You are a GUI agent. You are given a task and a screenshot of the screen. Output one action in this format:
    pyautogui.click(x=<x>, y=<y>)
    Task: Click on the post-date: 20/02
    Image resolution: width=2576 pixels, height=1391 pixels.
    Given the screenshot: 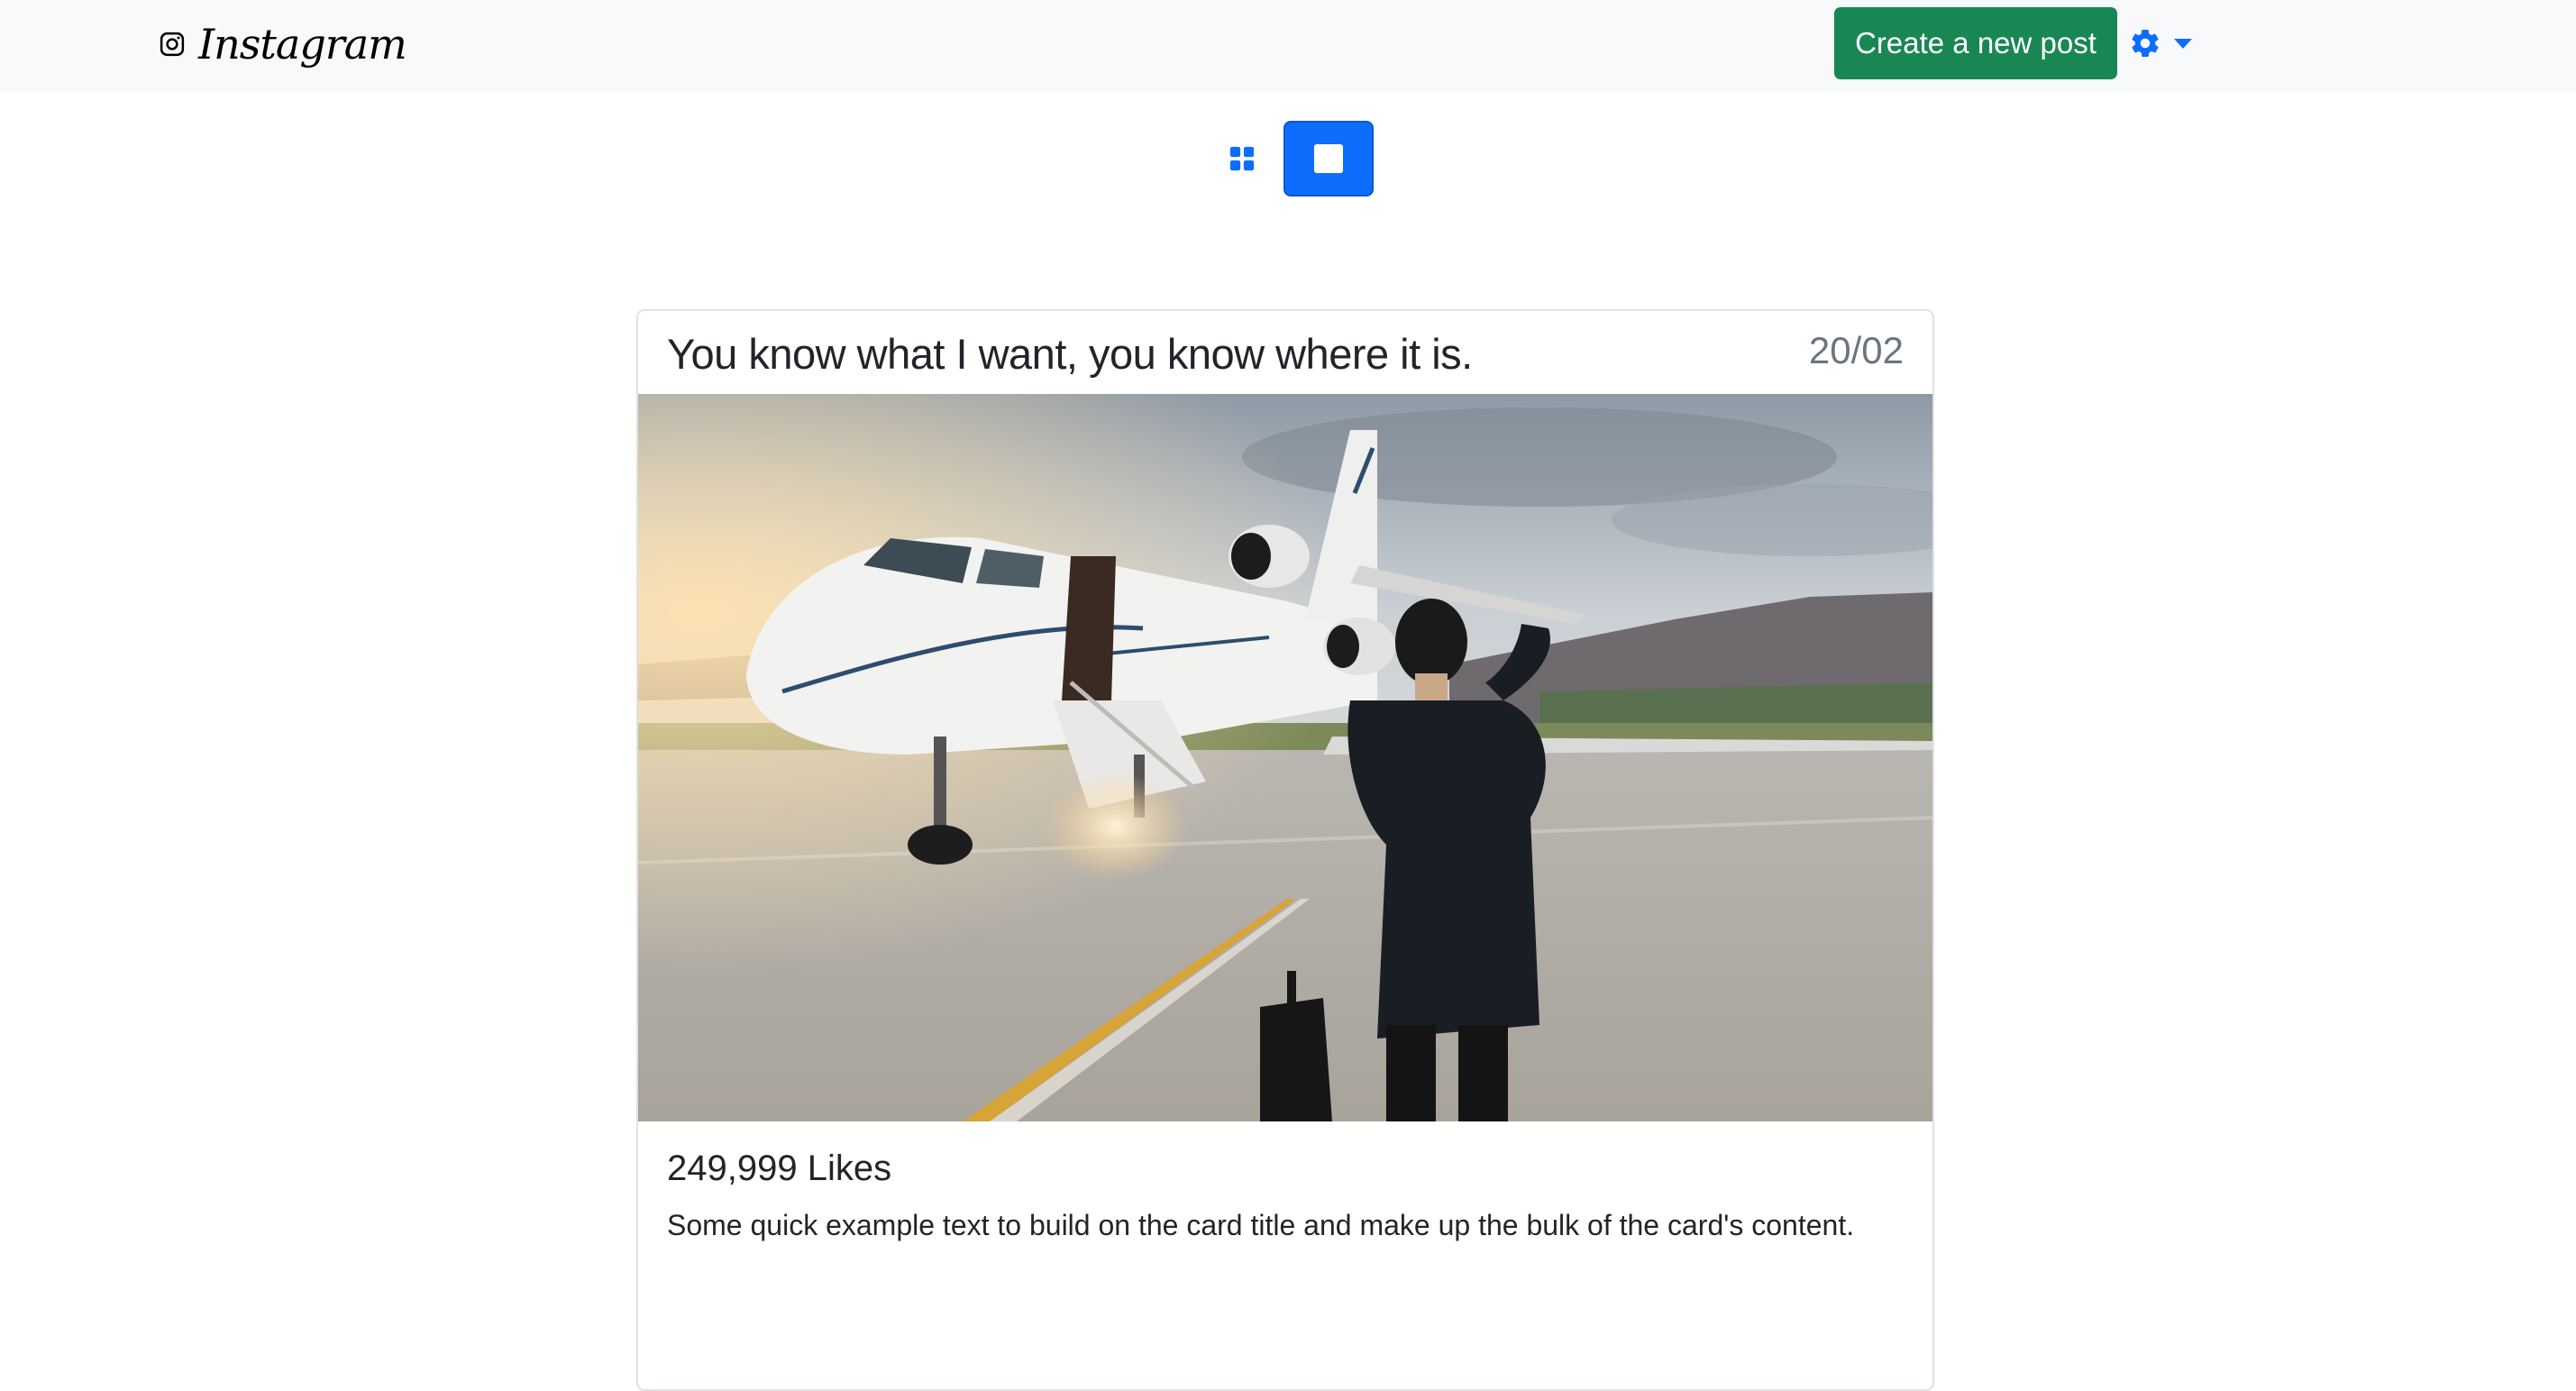 What is the action you would take?
    pyautogui.click(x=1856, y=350)
    